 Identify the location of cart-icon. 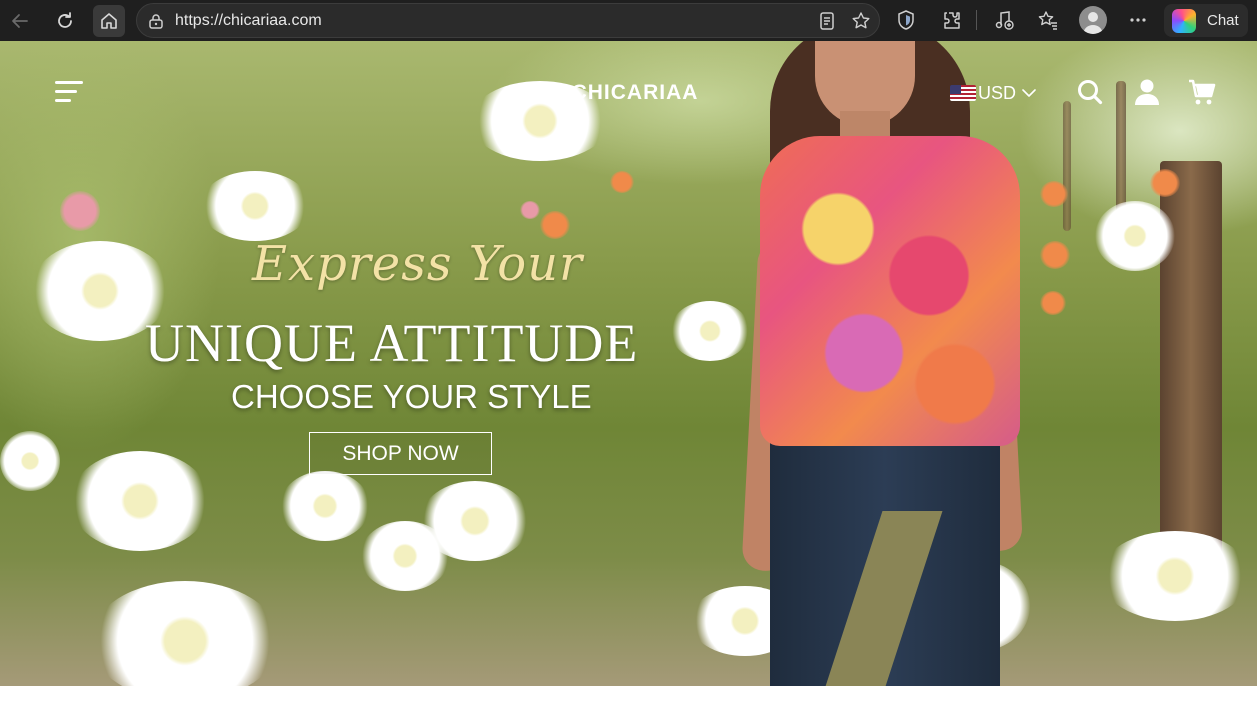
(1202, 92).